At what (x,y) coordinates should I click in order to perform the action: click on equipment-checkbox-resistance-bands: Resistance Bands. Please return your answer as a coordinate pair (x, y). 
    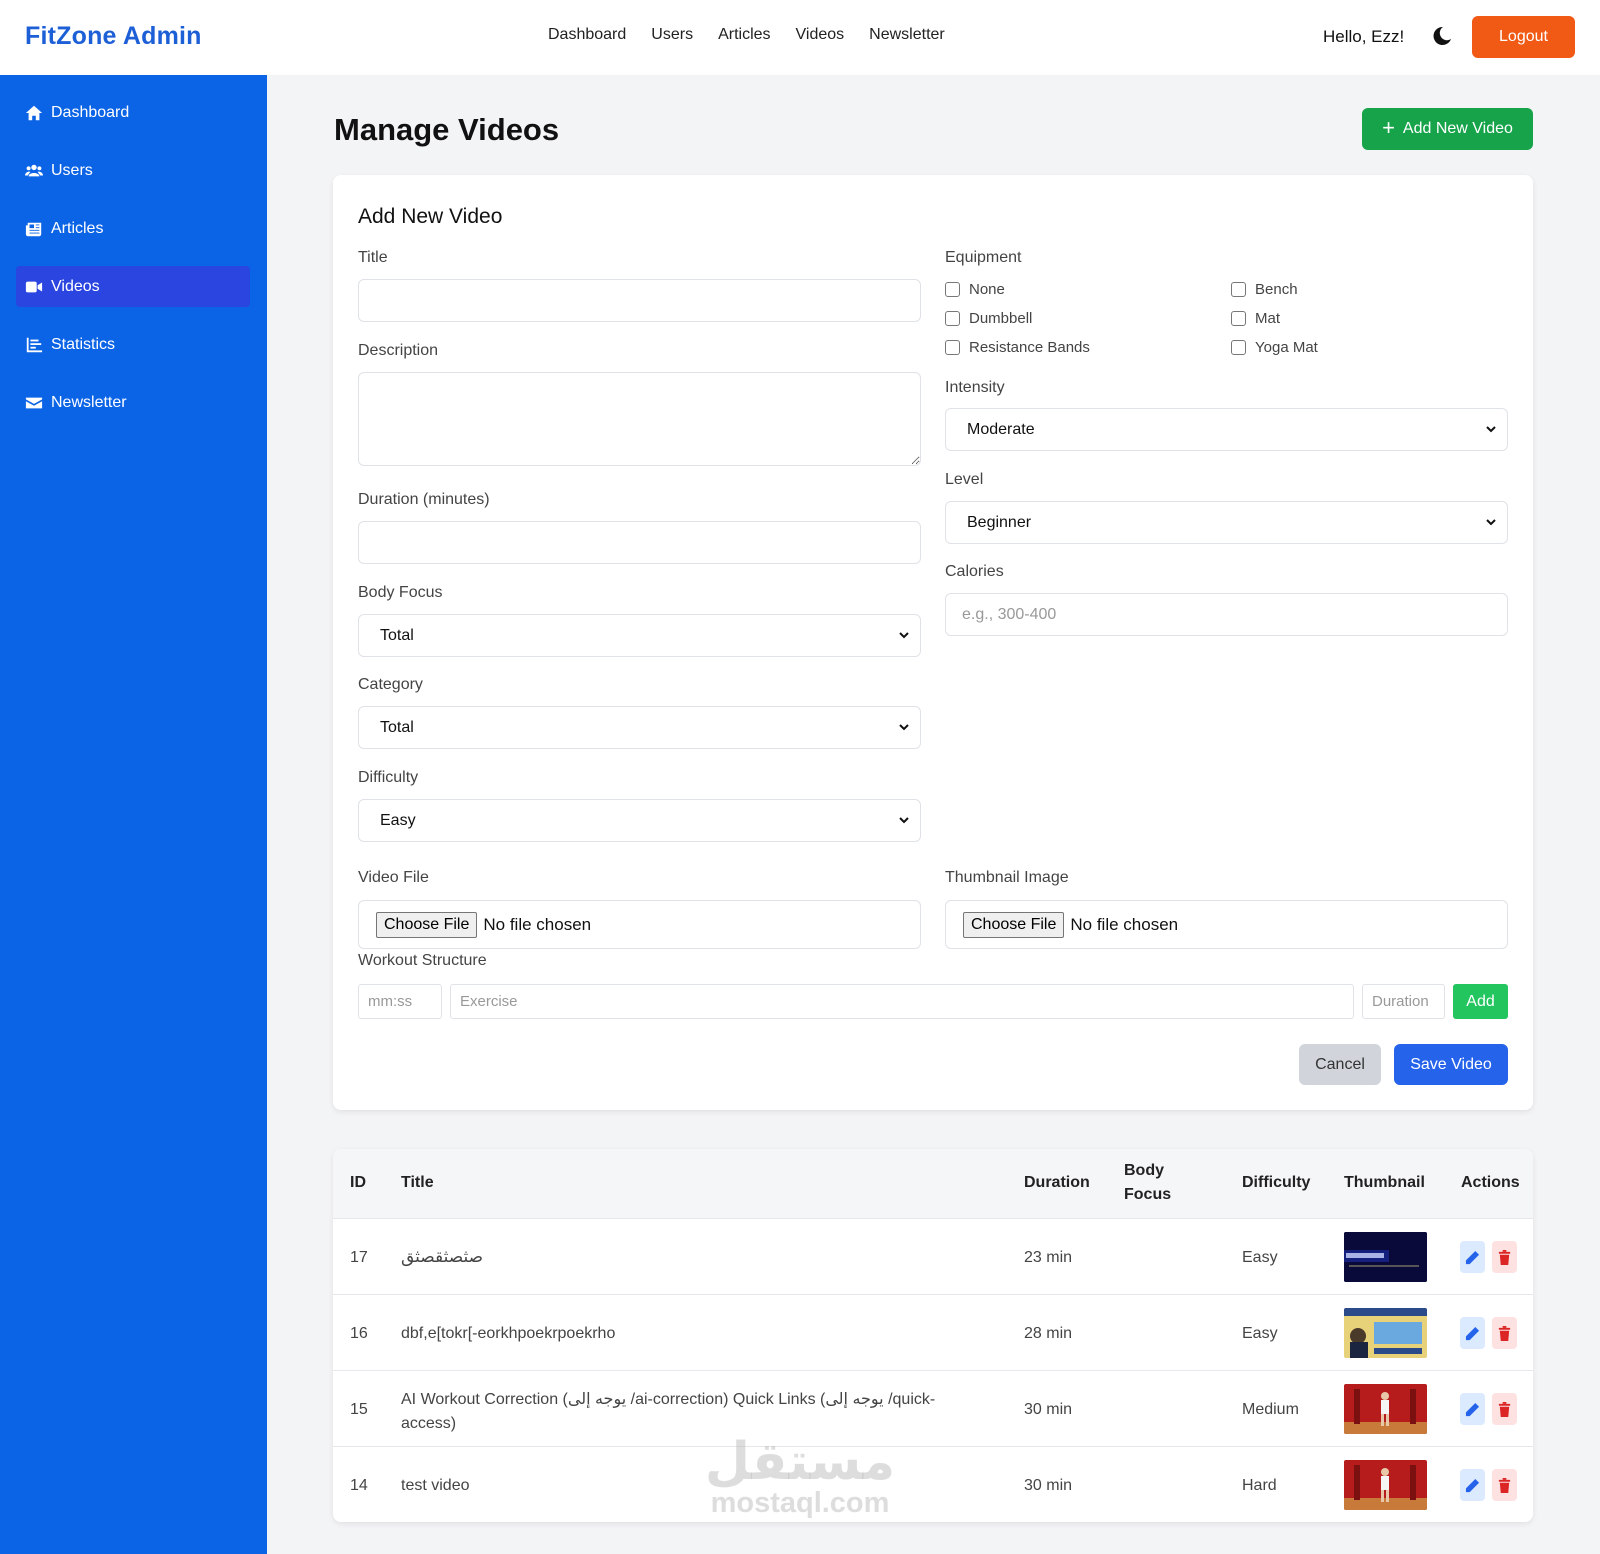
    Looking at the image, I should click on (1017, 347).